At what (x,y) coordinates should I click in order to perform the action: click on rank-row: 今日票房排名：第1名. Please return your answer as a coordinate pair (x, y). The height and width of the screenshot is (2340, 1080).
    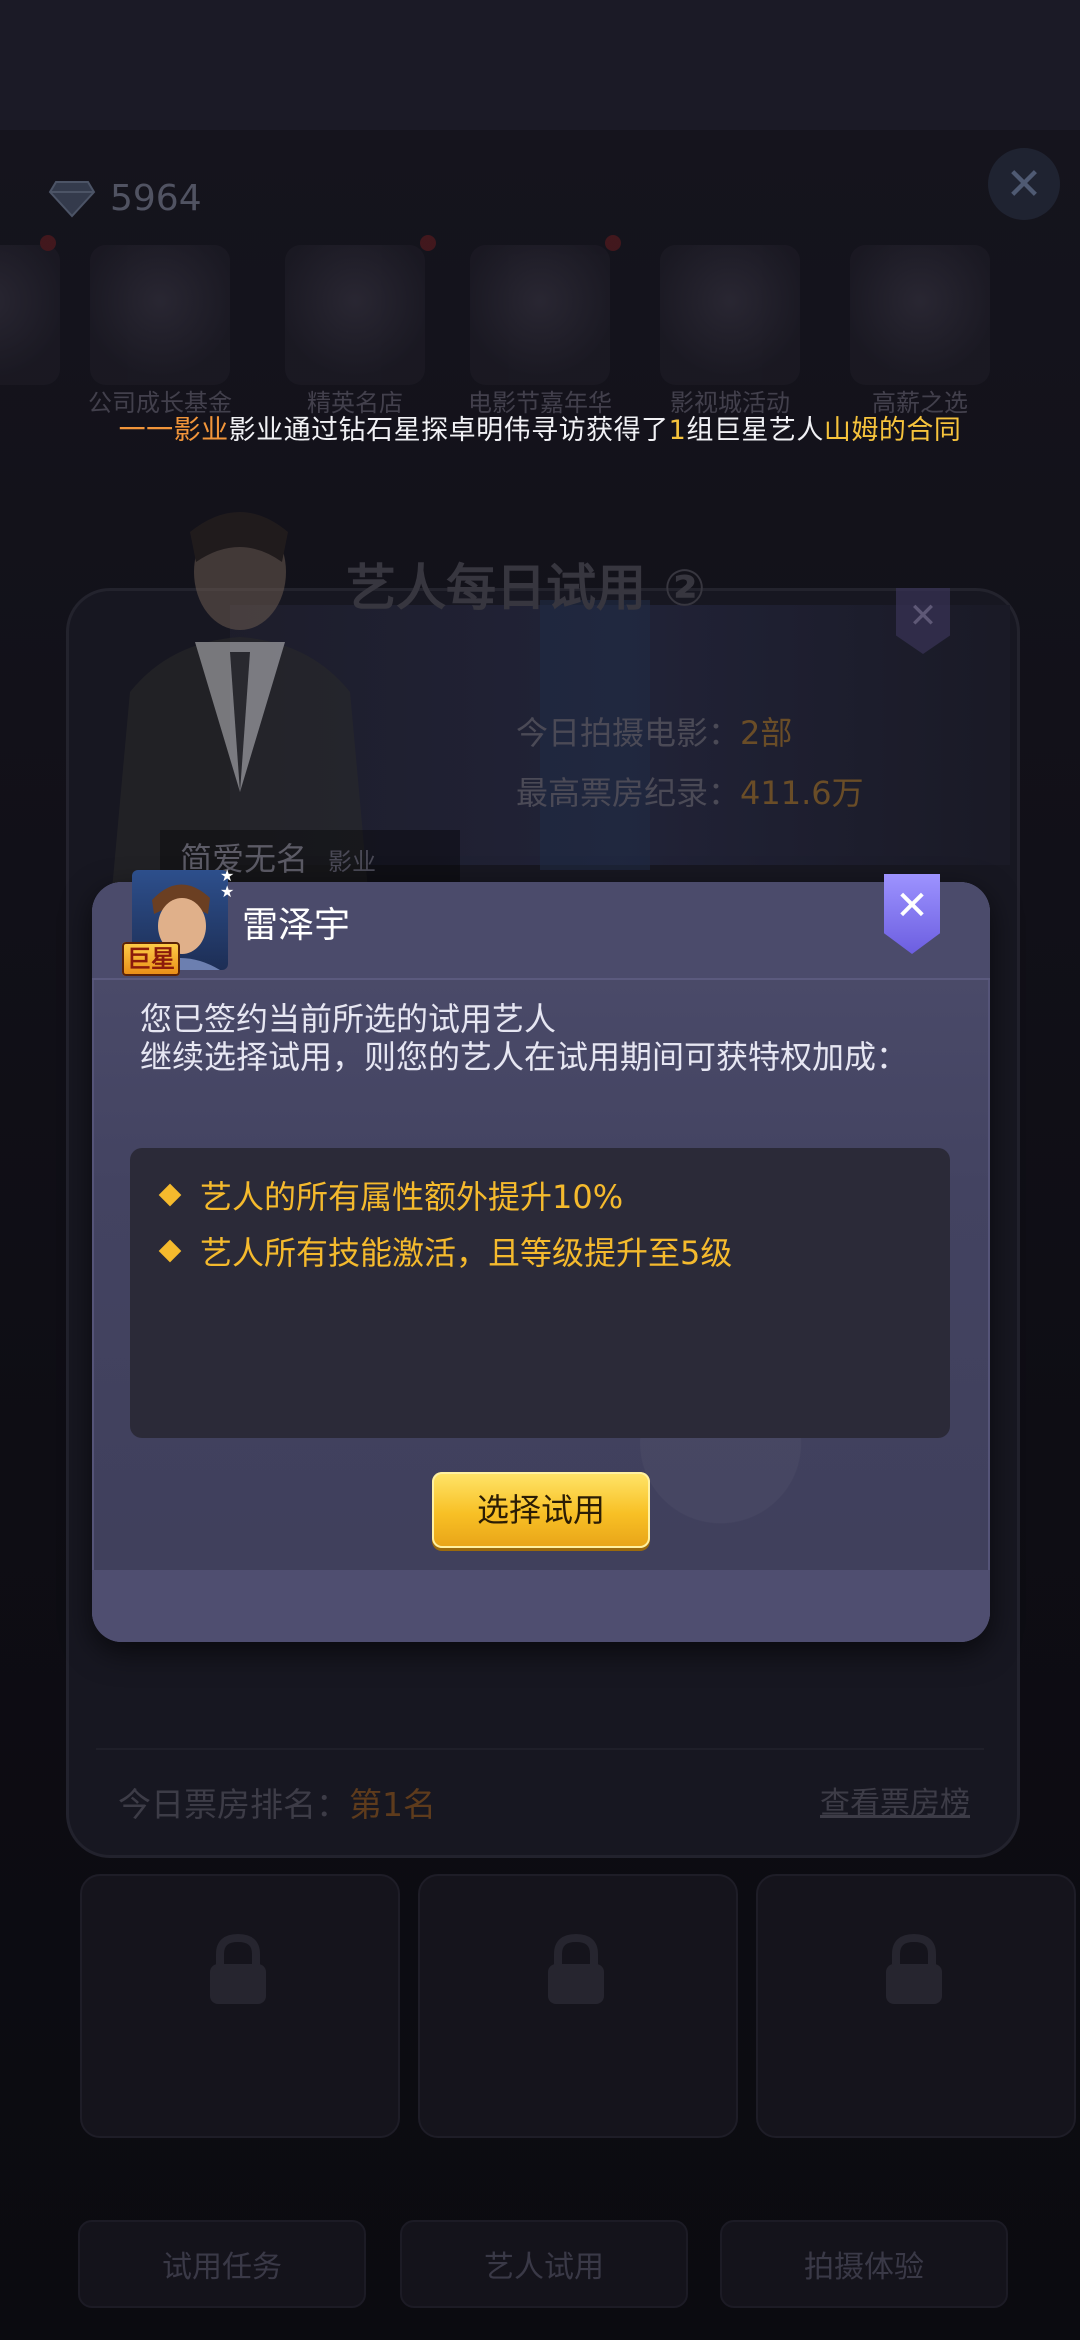
    Looking at the image, I should click on (277, 1802).